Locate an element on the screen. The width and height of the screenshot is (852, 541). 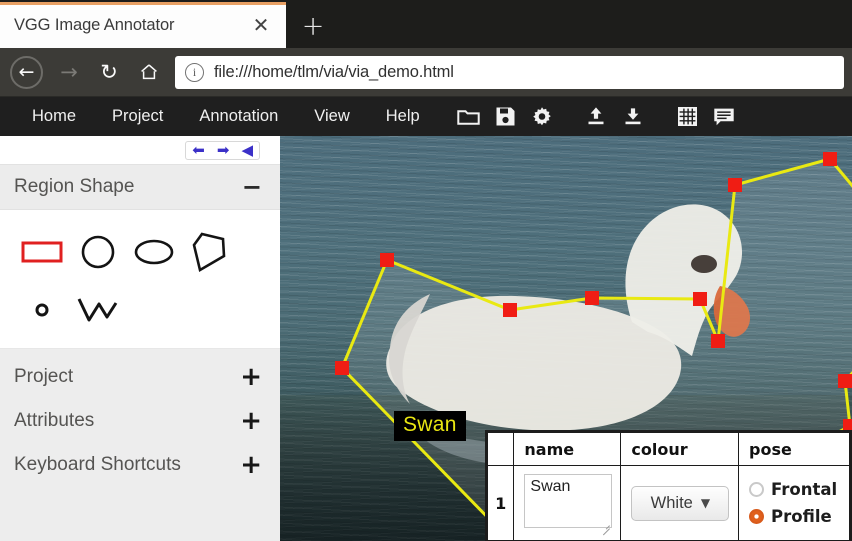
sidebar-item-project: Project + is located at coordinates (140, 377).